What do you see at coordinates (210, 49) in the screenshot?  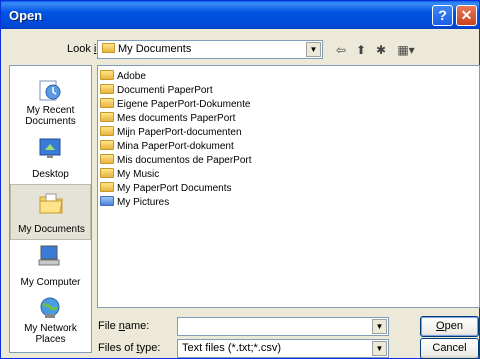 I see `look-in-combo: My Documents ▼` at bounding box center [210, 49].